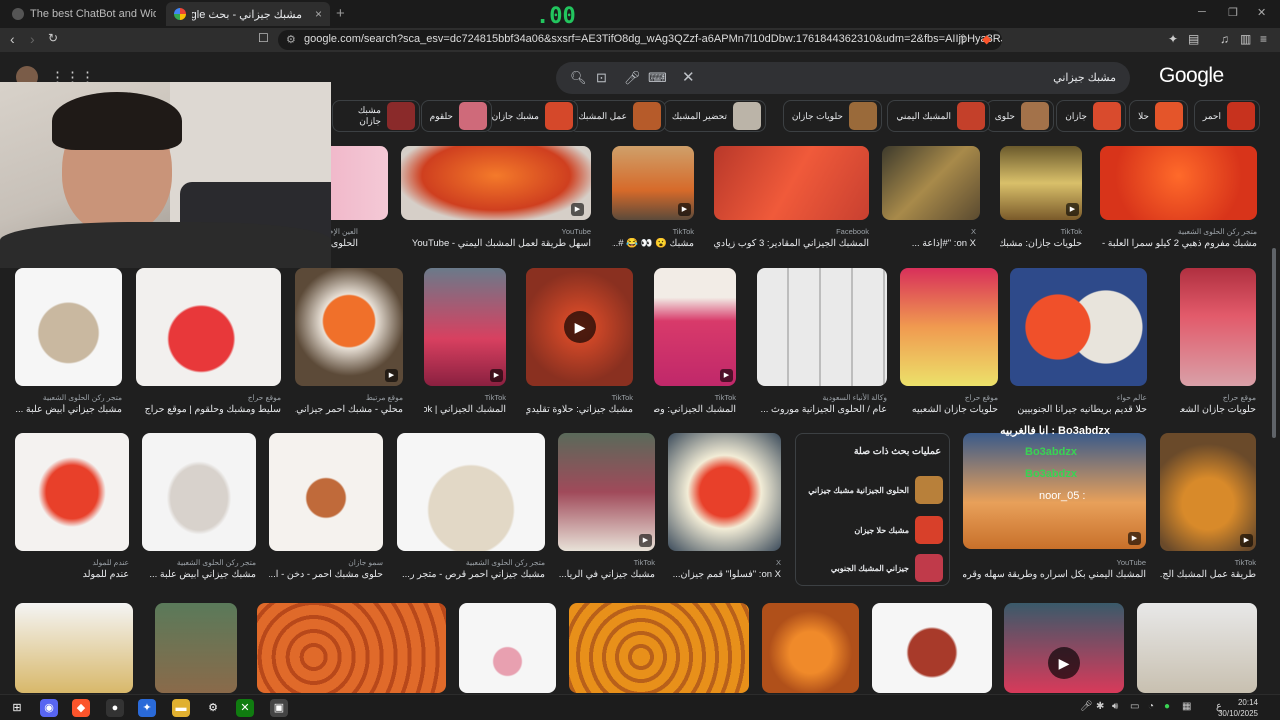 This screenshot has width=1280, height=720. I want to click on chip: حلا, so click(1158, 116).